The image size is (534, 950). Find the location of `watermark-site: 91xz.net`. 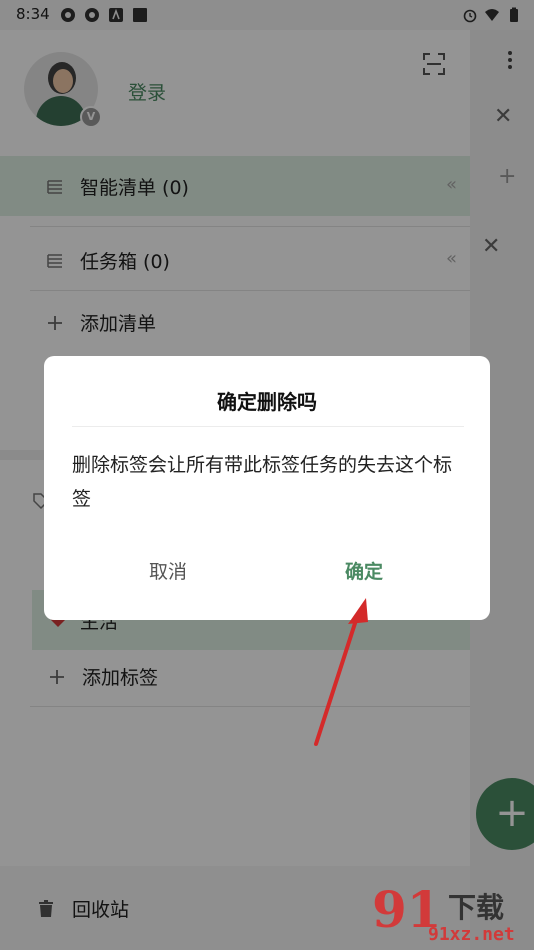

watermark-site: 91xz.net is located at coordinates (471, 934).